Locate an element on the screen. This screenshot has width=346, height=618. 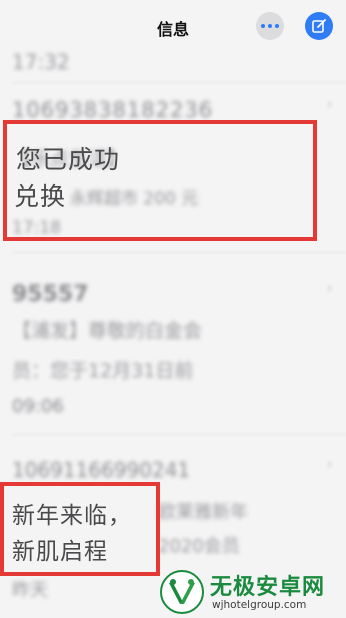
watermark-logo: 无极安卓网 wjhotelgroup.com is located at coordinates (253, 592).